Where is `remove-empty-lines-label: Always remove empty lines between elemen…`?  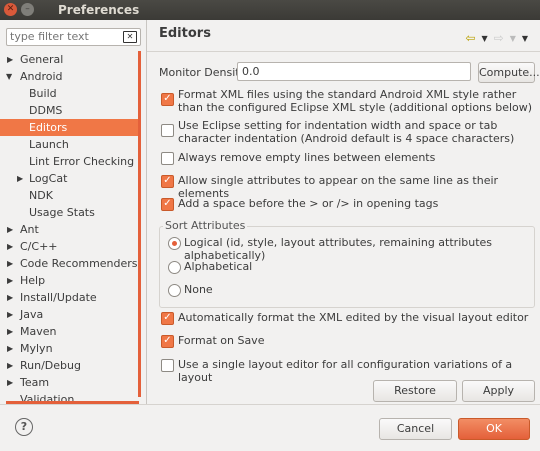
remove-empty-lines-label: Always remove empty lines between elemen… is located at coordinates (307, 157).